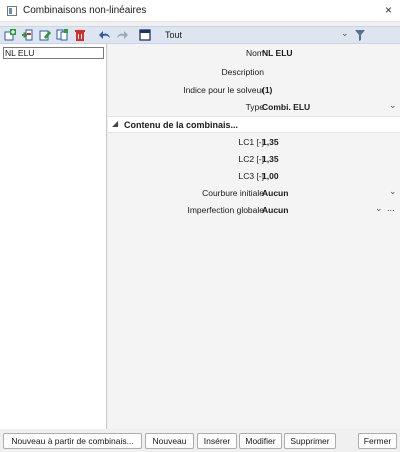  I want to click on type-row: Type Combi. ELU ⌄, so click(254, 106).